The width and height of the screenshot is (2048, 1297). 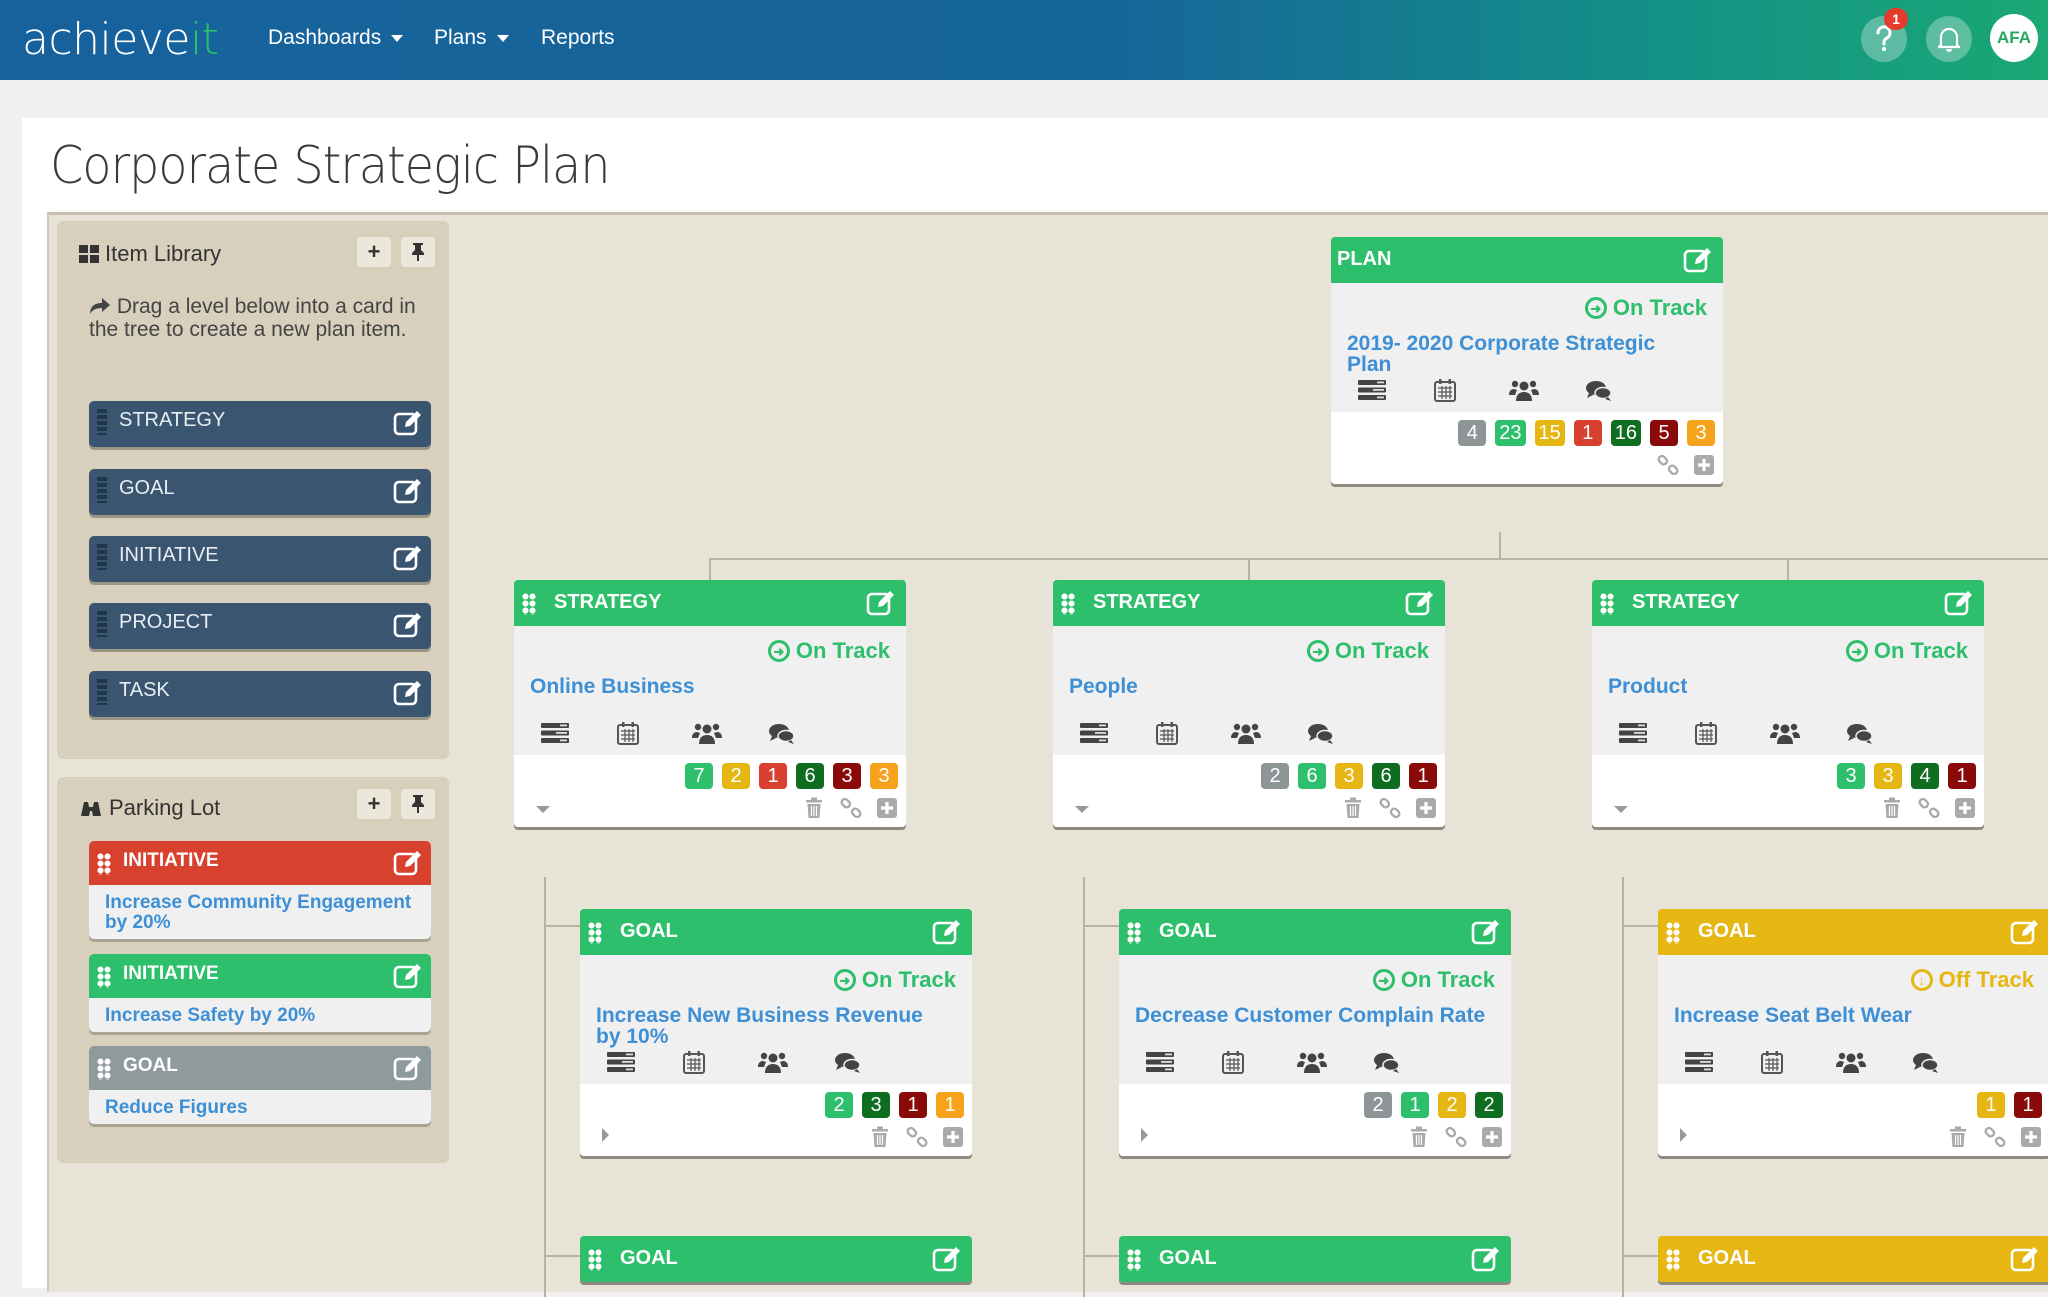 What do you see at coordinates (1510, 433) in the screenshot?
I see `count-badge-green: 23` at bounding box center [1510, 433].